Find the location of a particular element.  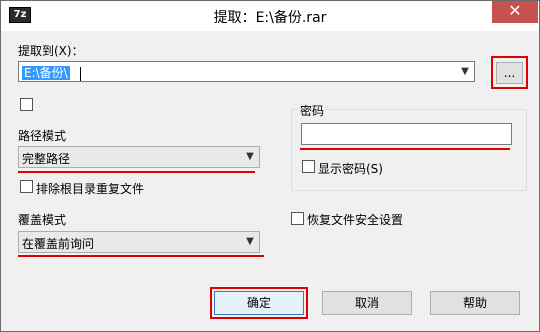

close-button: ✕ is located at coordinates (515, 12).